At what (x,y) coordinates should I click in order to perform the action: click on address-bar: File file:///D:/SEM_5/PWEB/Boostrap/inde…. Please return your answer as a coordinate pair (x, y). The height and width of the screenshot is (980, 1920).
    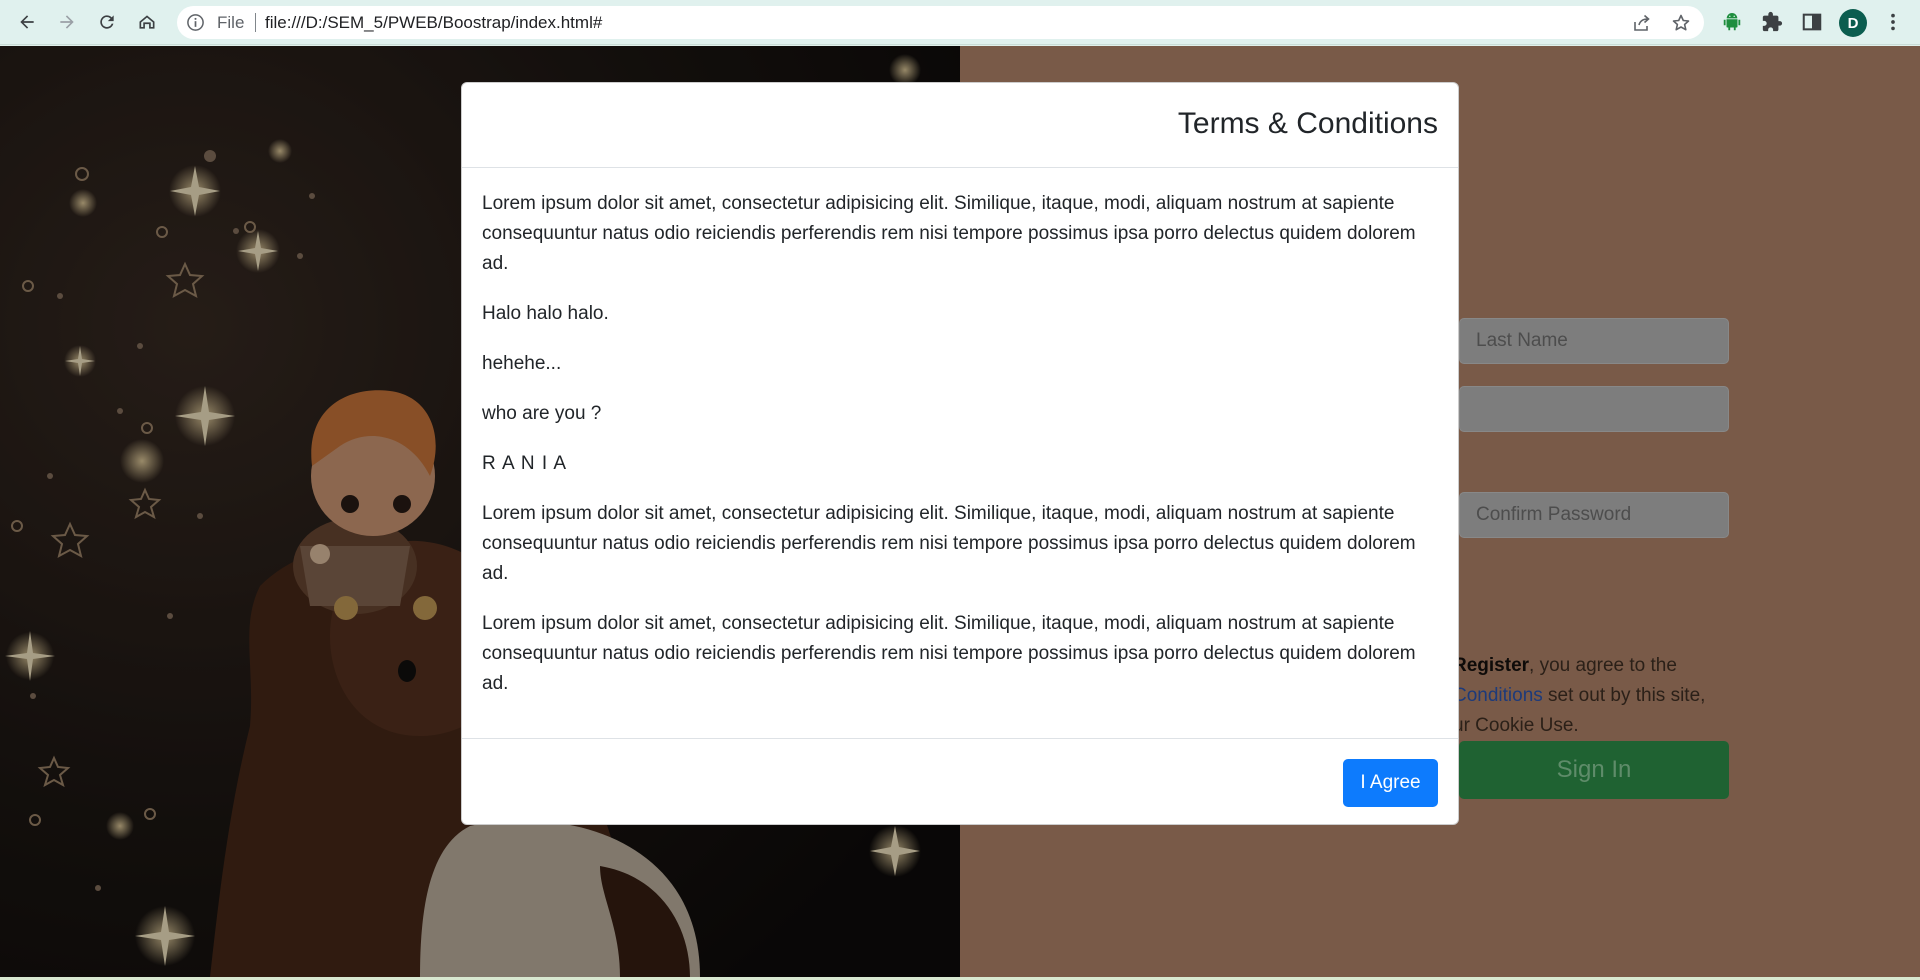
    Looking at the image, I should click on (940, 22).